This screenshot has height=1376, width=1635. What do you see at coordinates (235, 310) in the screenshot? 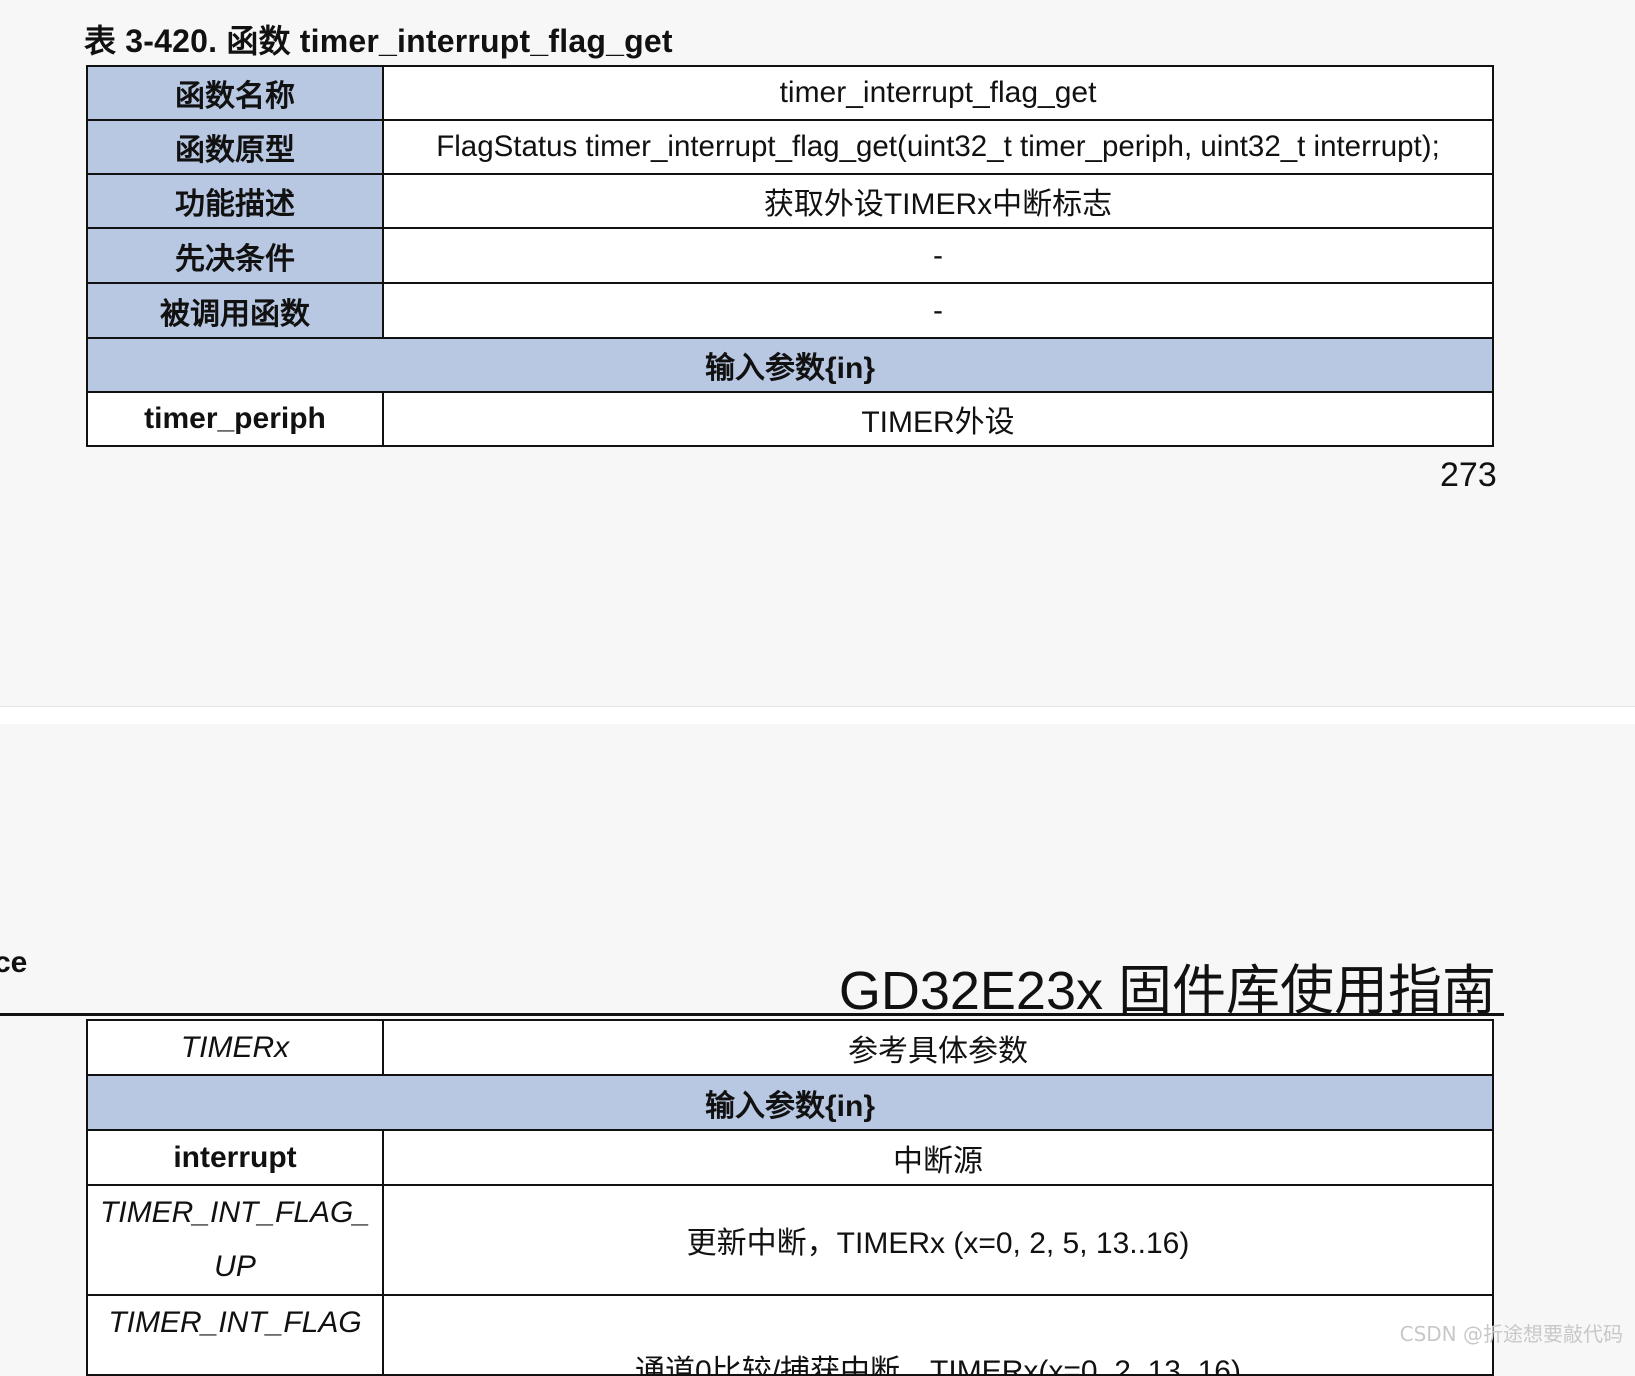
I see `row-label: 被调用函数` at bounding box center [235, 310].